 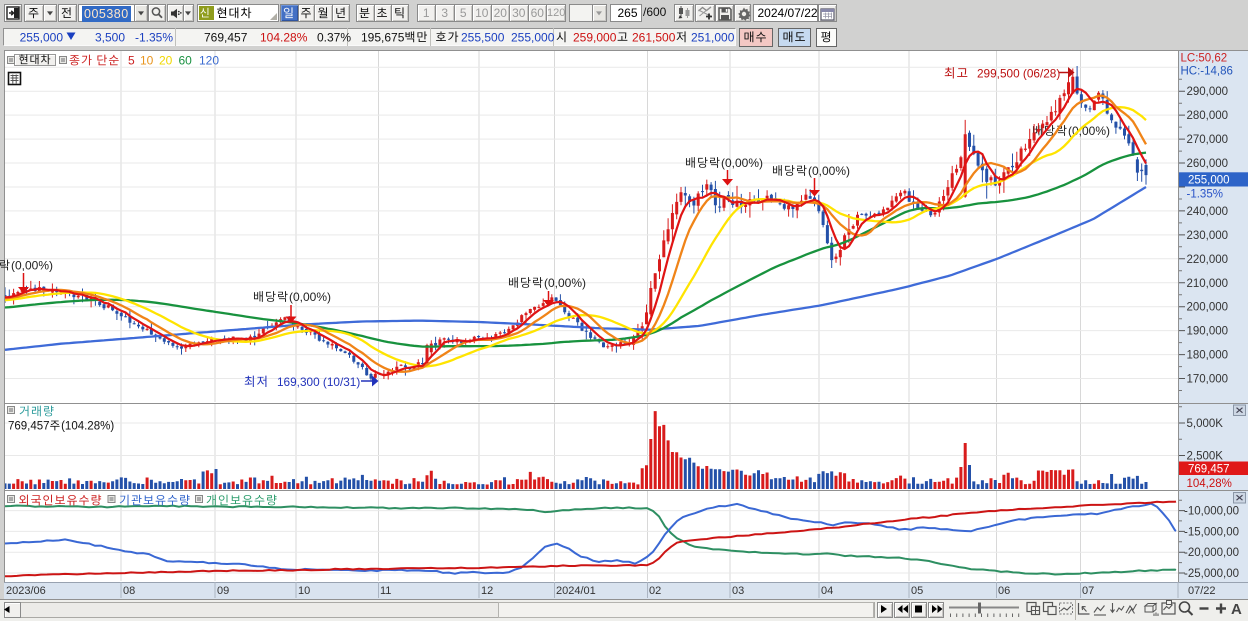 I want to click on svg-text: 11, so click(x=385, y=591).